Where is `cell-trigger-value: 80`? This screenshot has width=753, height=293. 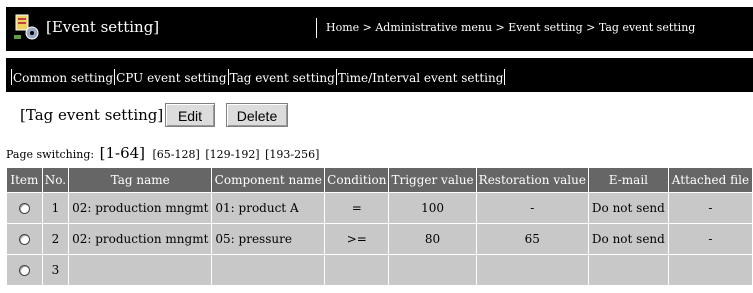
cell-trigger-value: 80 is located at coordinates (432, 239).